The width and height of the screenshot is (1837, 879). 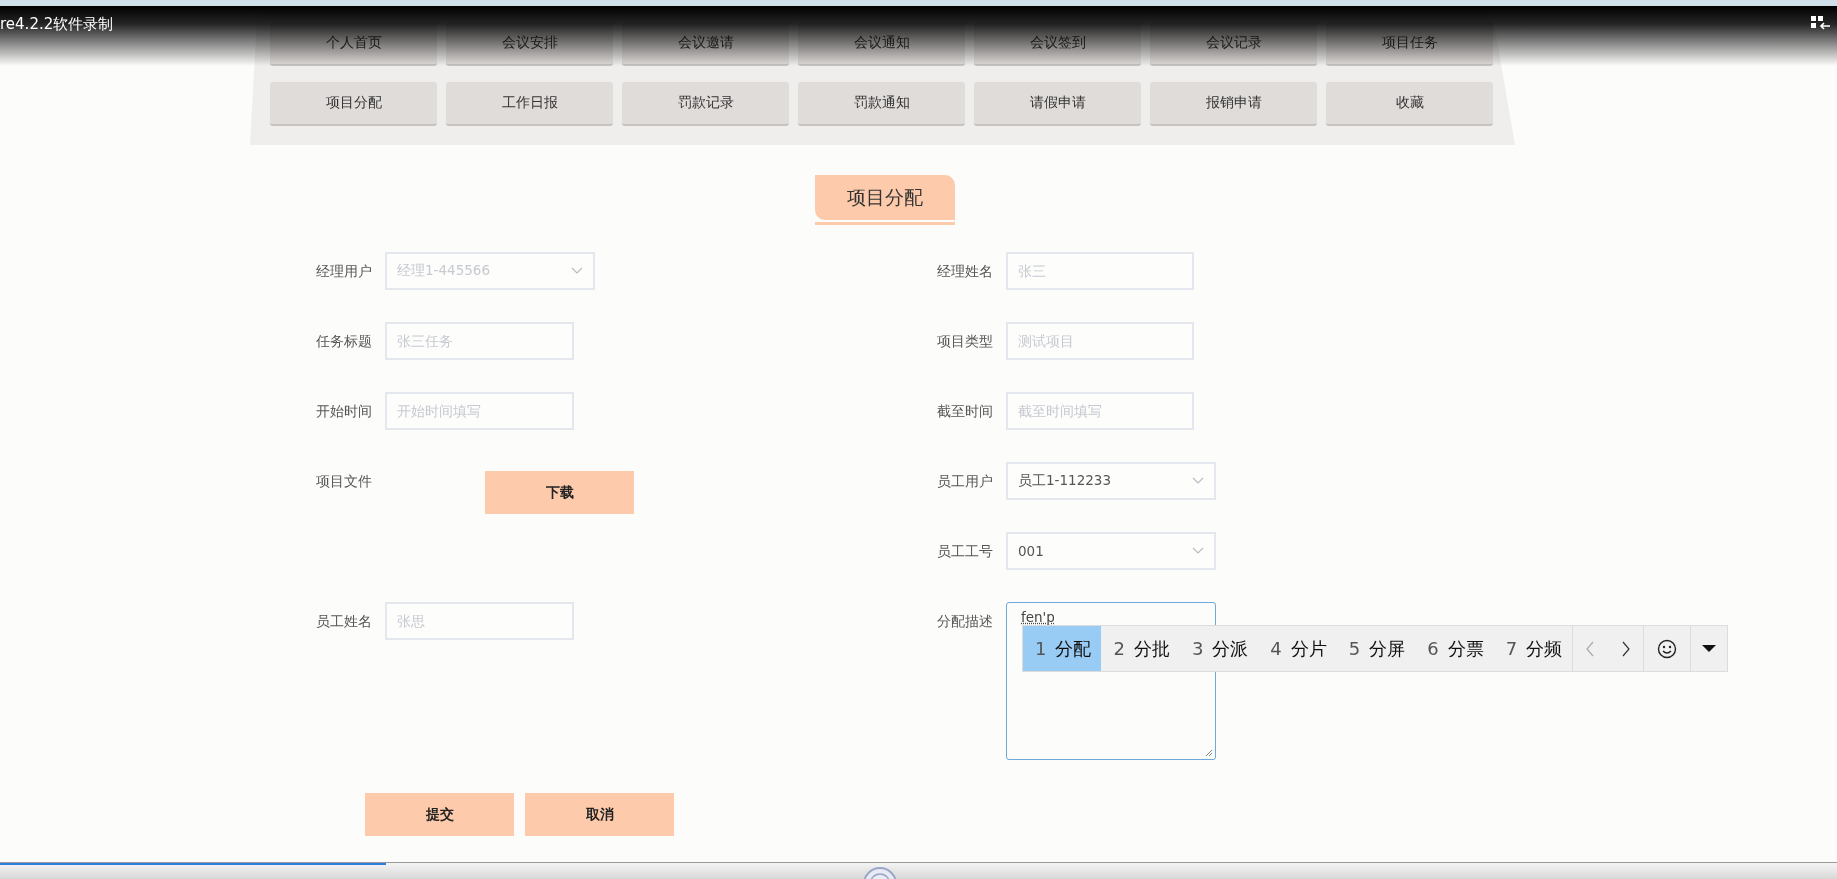 What do you see at coordinates (1057, 104) in the screenshot?
I see `nav-button: 请假申请` at bounding box center [1057, 104].